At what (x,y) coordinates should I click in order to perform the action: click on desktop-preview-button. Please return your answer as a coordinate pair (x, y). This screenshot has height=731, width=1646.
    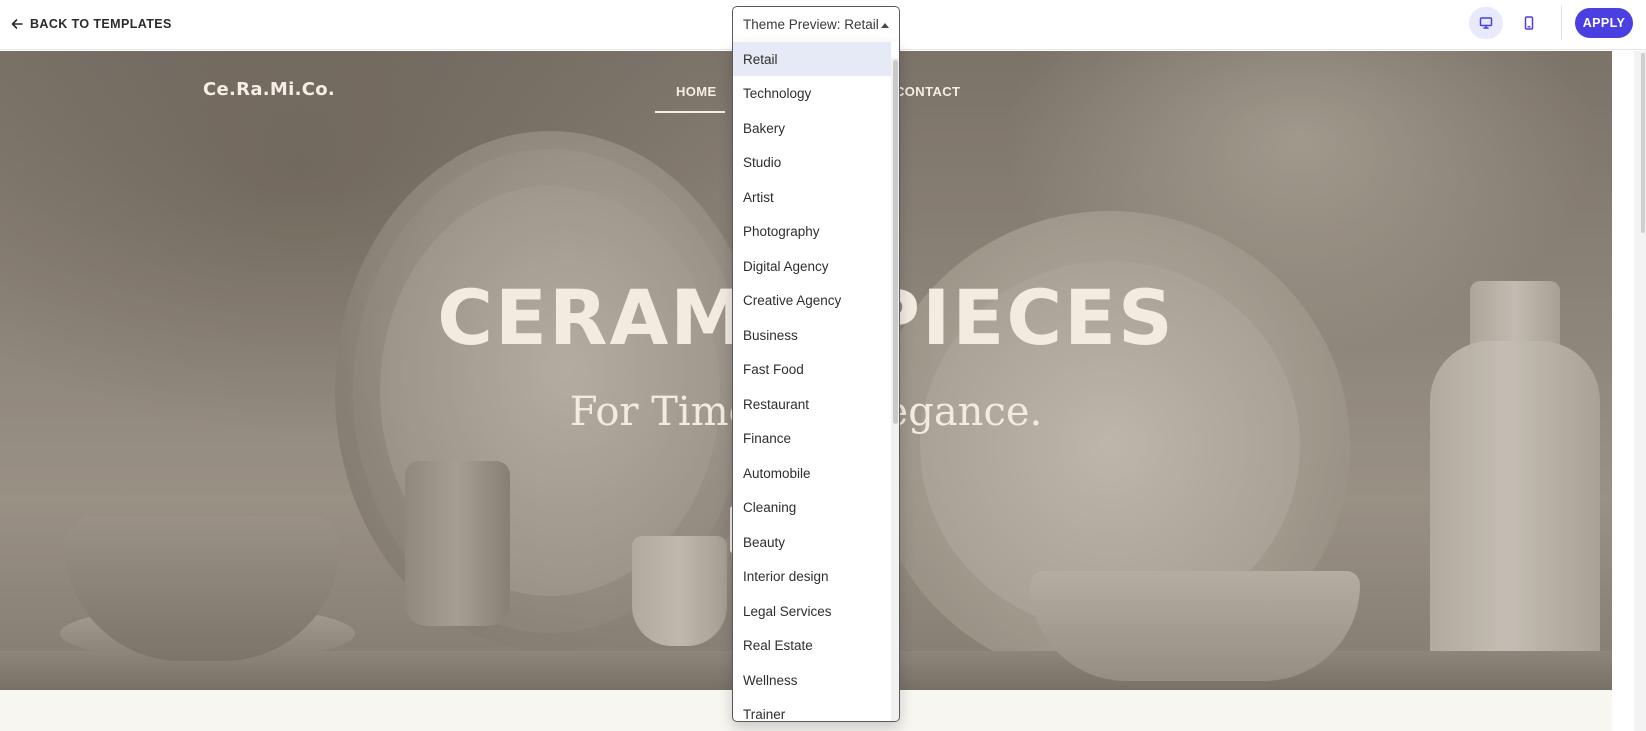
    Looking at the image, I should click on (1486, 23).